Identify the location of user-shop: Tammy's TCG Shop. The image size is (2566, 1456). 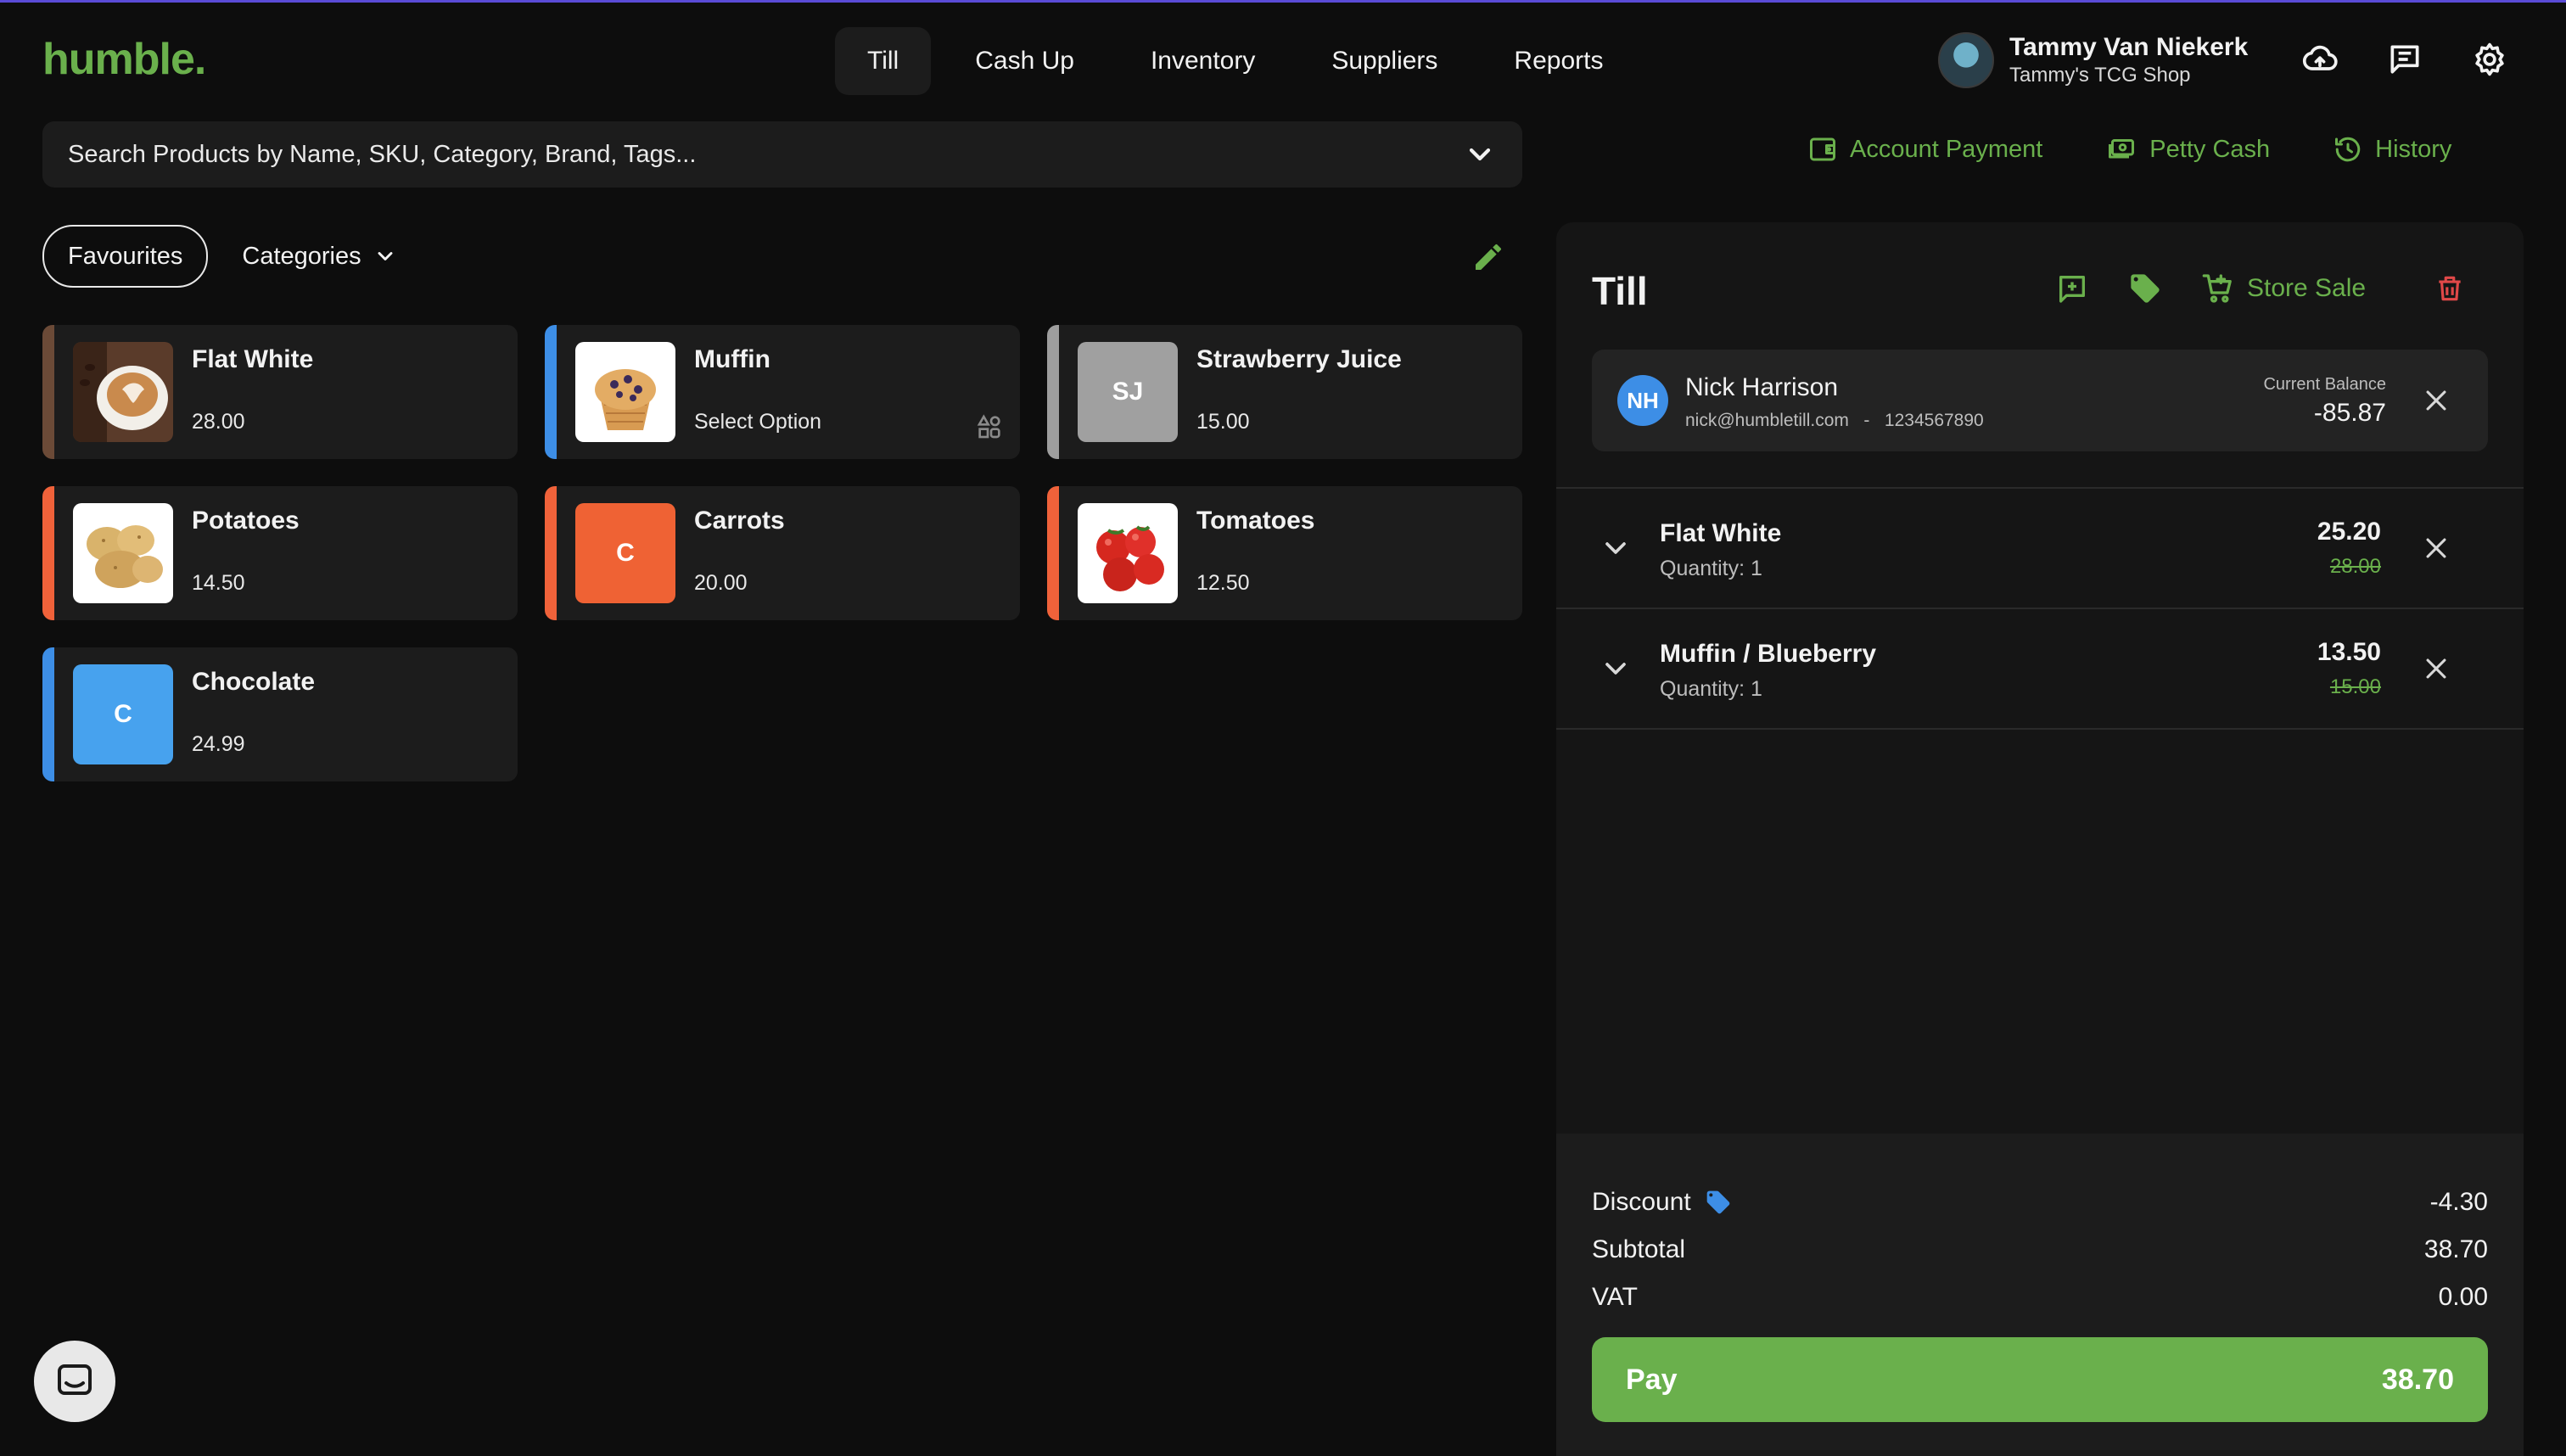
(2100, 75).